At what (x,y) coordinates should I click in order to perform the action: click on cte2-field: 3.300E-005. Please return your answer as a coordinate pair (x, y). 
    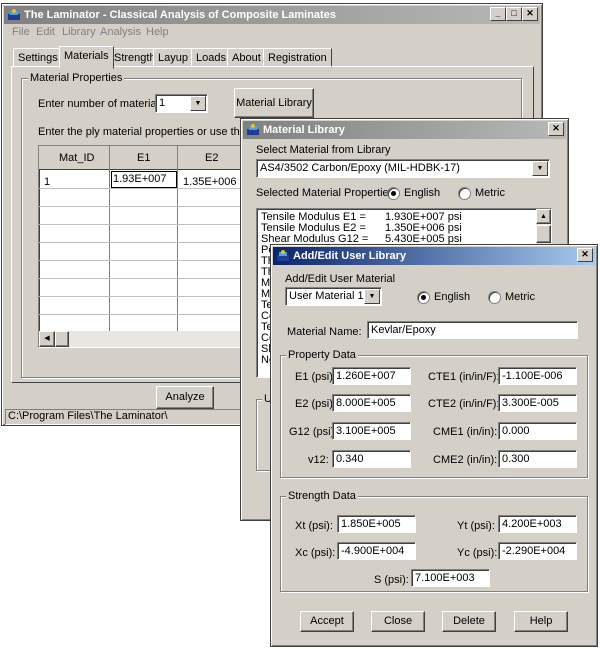
    Looking at the image, I should click on (537, 403).